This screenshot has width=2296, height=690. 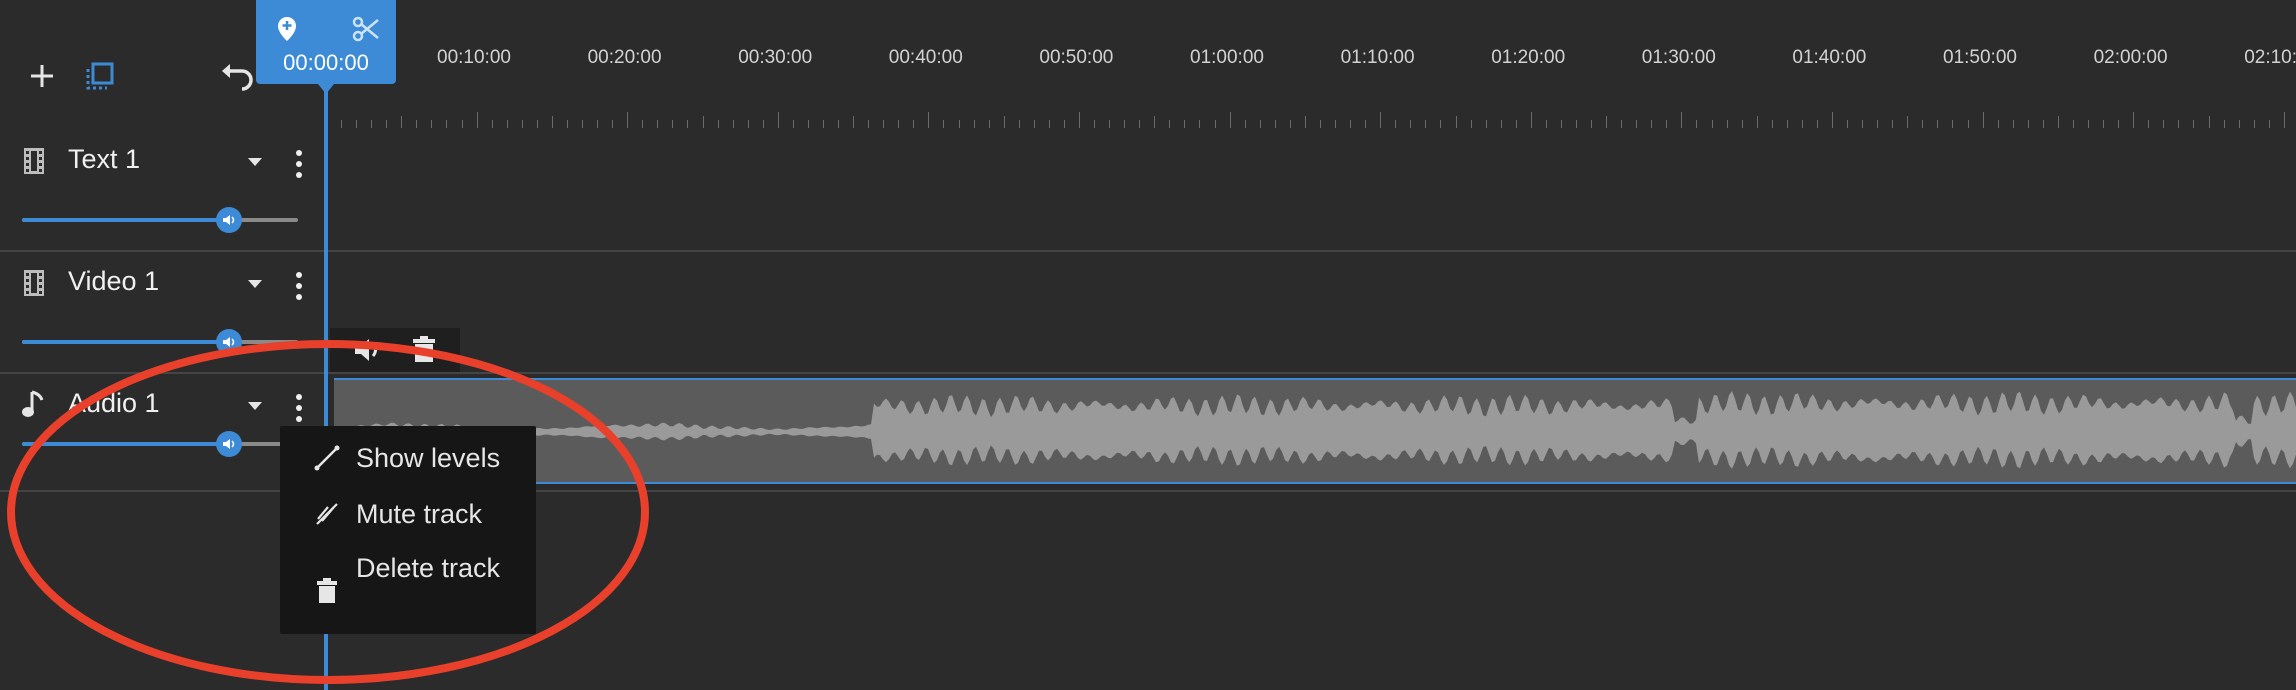 I want to click on ruler-label: 00:20:00, so click(x=624, y=57).